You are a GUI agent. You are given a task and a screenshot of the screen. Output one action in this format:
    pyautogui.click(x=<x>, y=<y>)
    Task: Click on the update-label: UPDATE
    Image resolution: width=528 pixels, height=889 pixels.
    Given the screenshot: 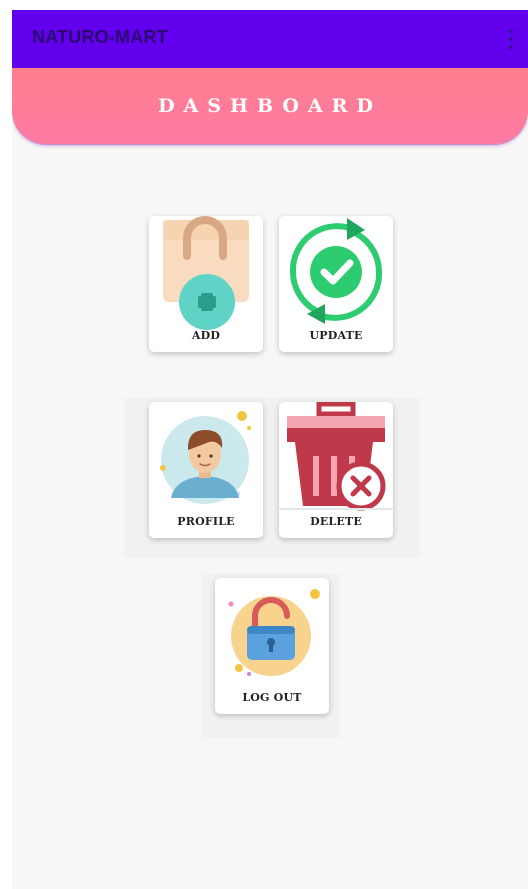 What is the action you would take?
    pyautogui.click(x=336, y=335)
    